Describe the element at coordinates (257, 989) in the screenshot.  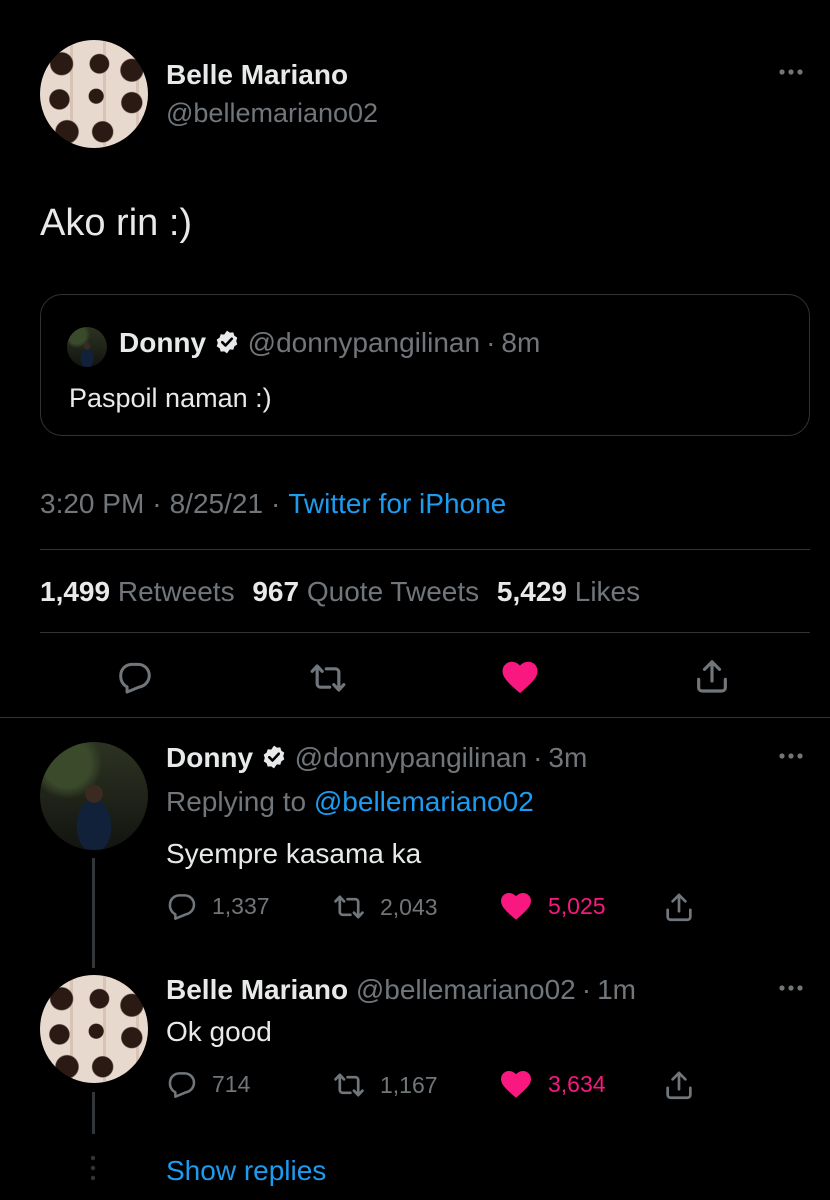
I see `reply-author-name: Belle Mariano` at that location.